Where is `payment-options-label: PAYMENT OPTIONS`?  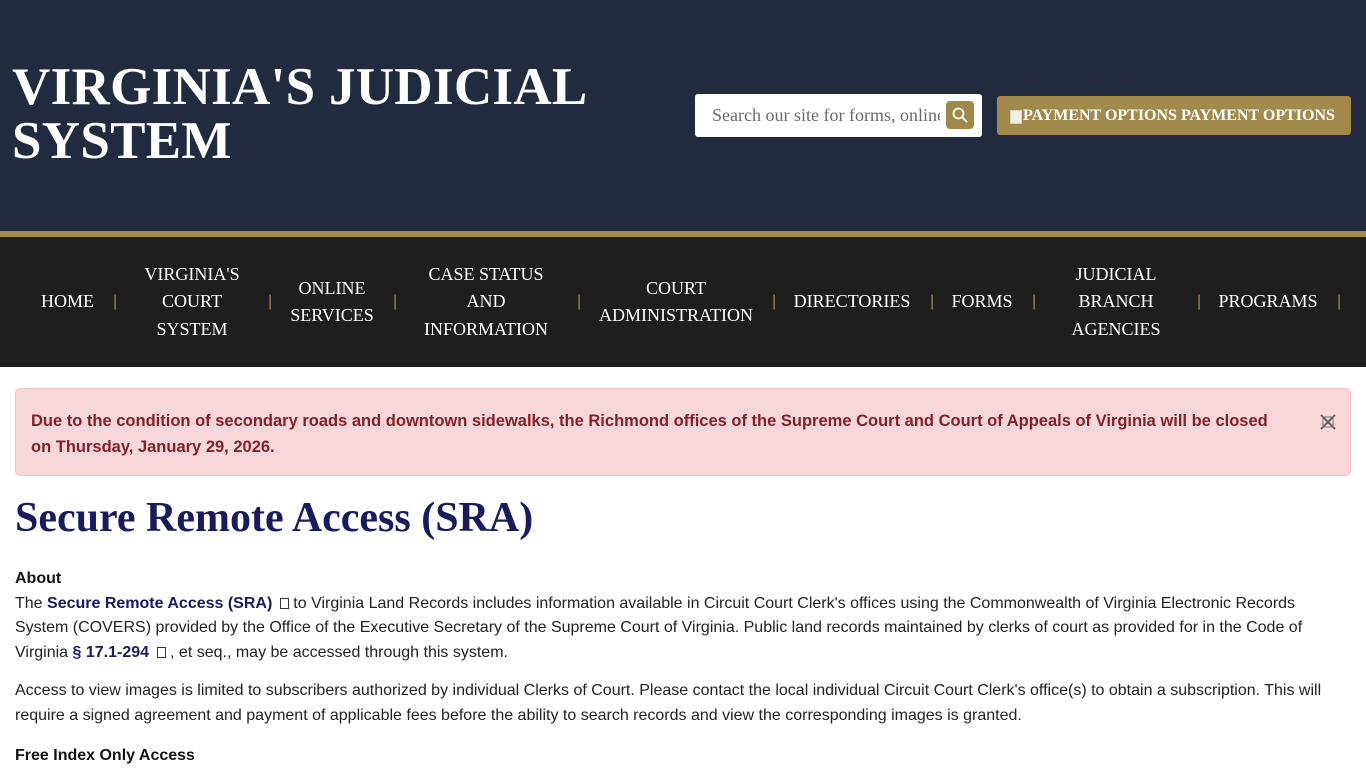 payment-options-label: PAYMENT OPTIONS is located at coordinates (1257, 115).